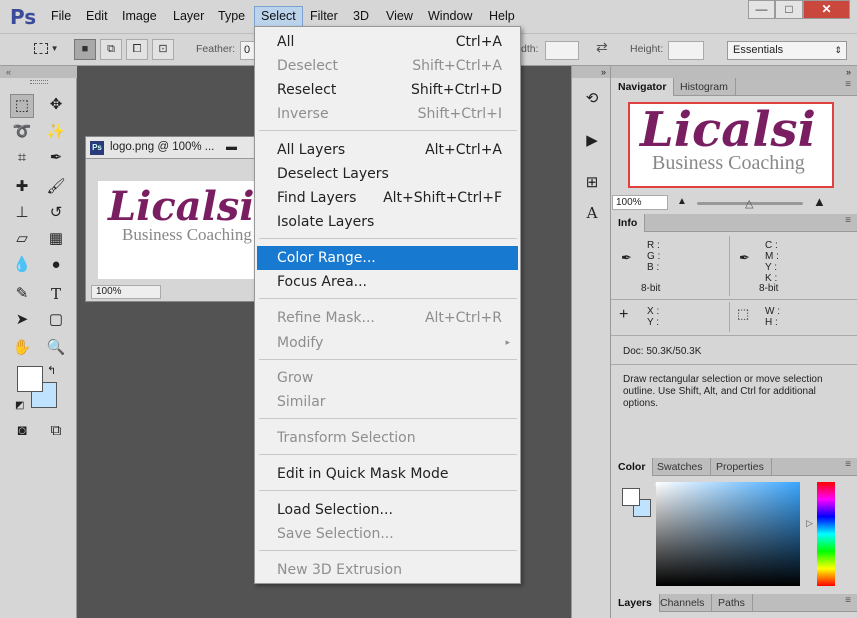 The height and width of the screenshot is (618, 857). I want to click on new-selection-button: ■, so click(85, 49).